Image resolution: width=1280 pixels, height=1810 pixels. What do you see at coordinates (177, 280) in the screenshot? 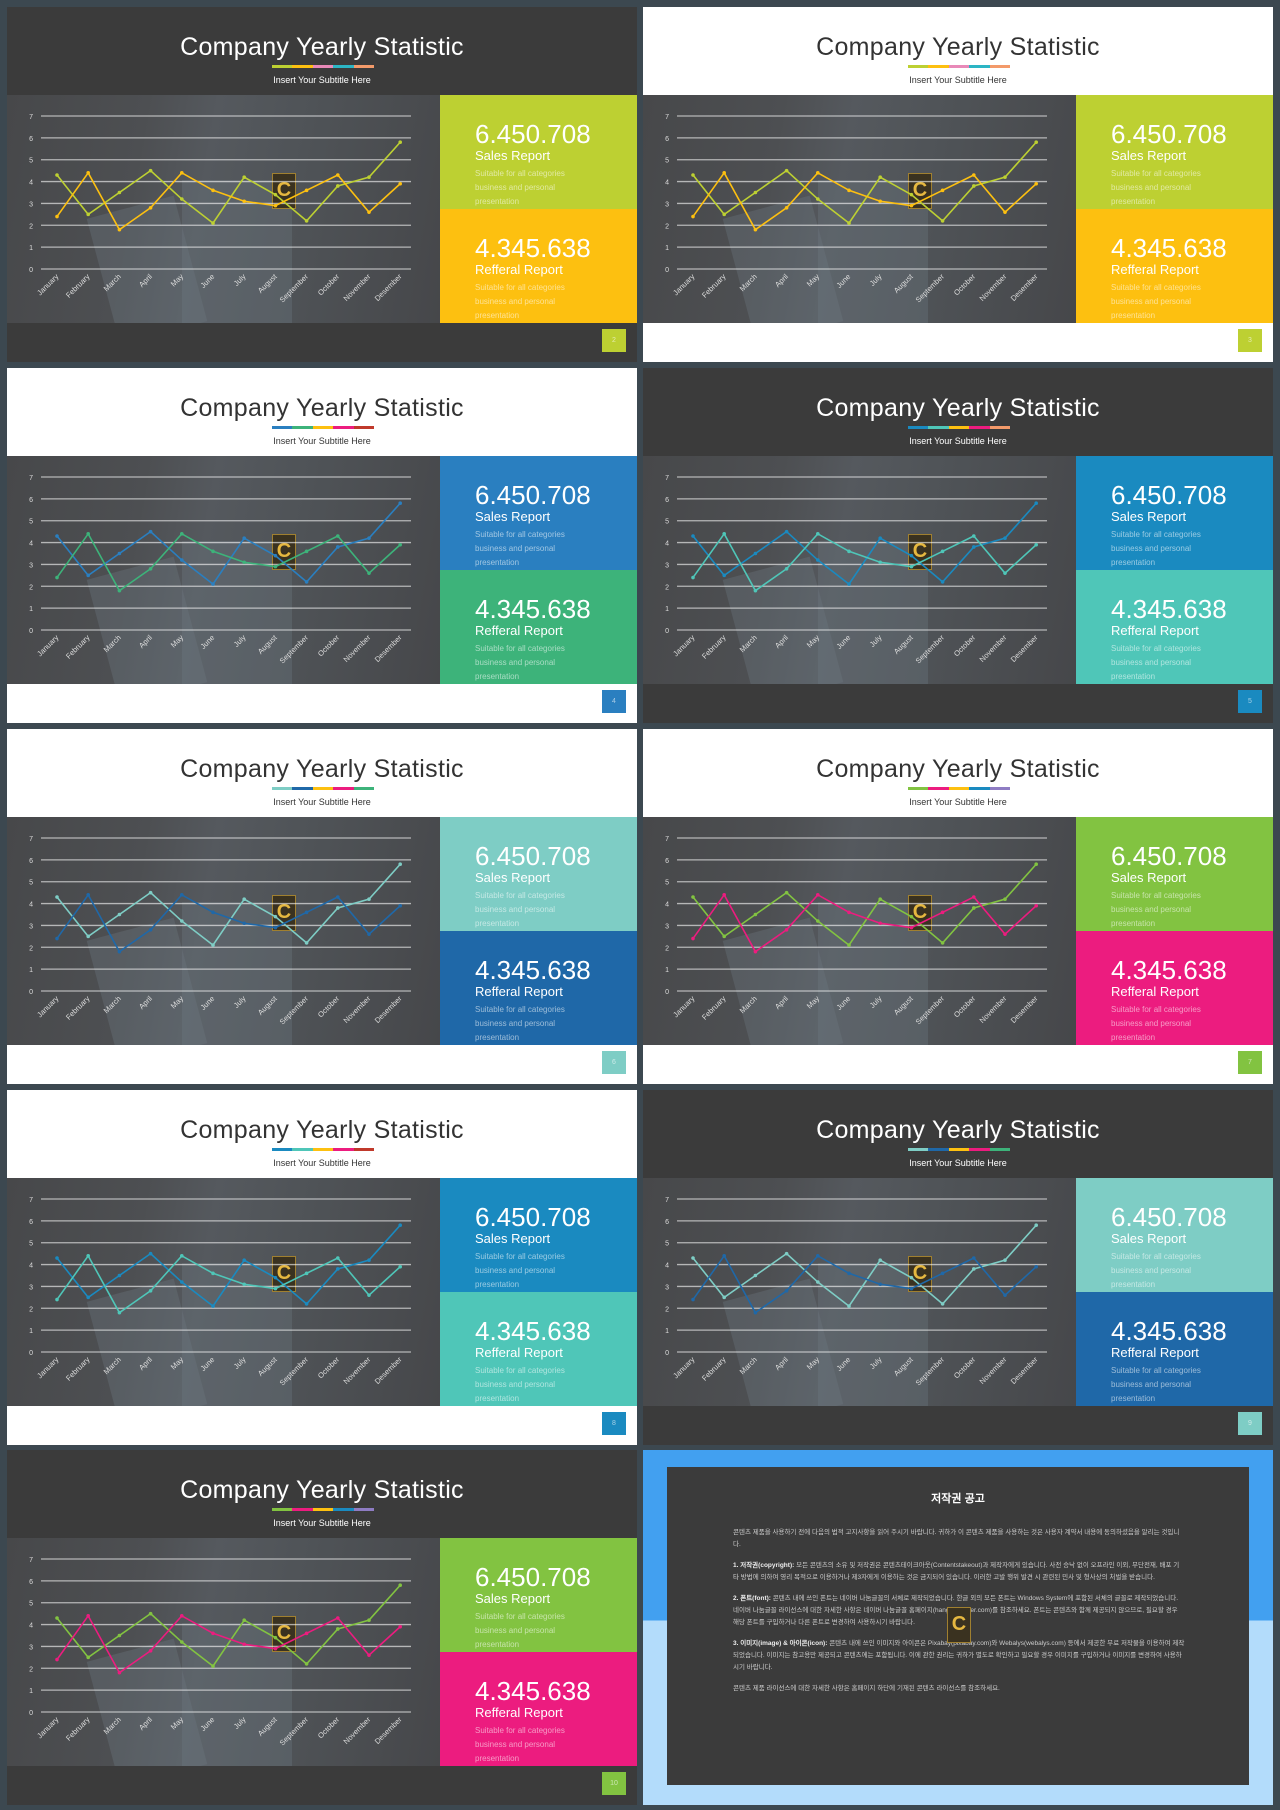
I see `x-tick-label: May` at bounding box center [177, 280].